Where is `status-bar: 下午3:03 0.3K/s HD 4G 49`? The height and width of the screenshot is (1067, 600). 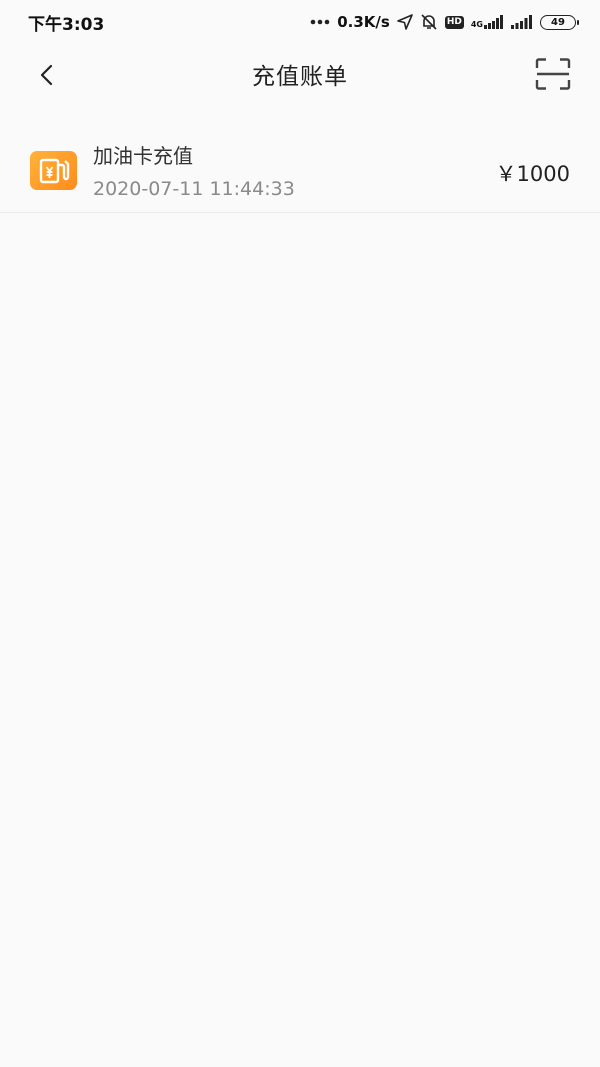
status-bar: 下午3:03 0.3K/s HD 4G 49 is located at coordinates (300, 22).